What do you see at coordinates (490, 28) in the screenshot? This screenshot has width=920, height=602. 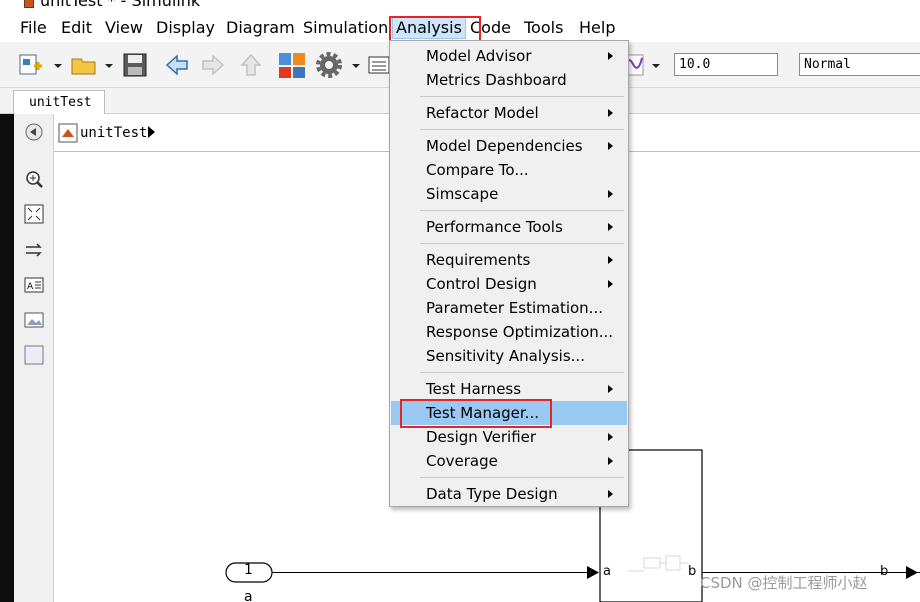 I see `menu-code: Code` at bounding box center [490, 28].